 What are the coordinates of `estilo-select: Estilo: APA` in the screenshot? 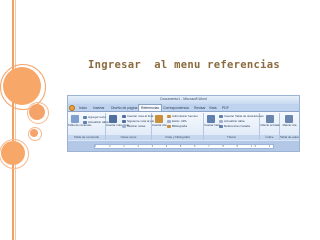 It's located at (177, 121).